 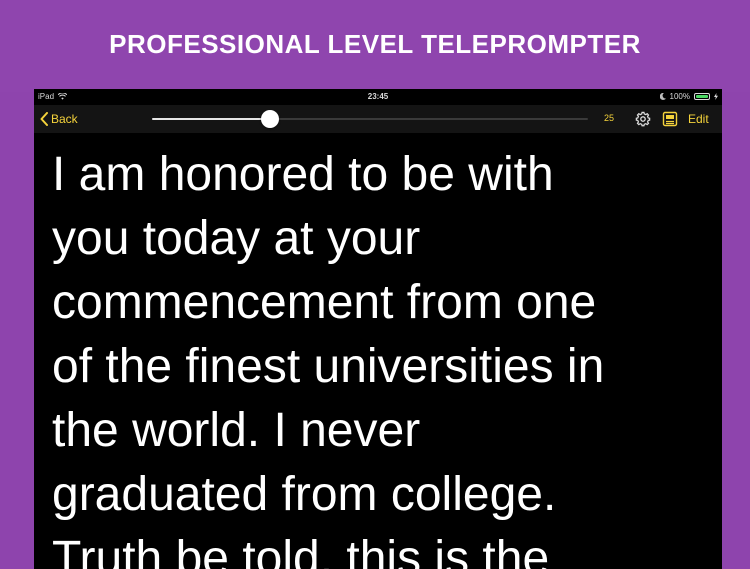 What do you see at coordinates (236, 430) in the screenshot?
I see `script-line: the world. I never` at bounding box center [236, 430].